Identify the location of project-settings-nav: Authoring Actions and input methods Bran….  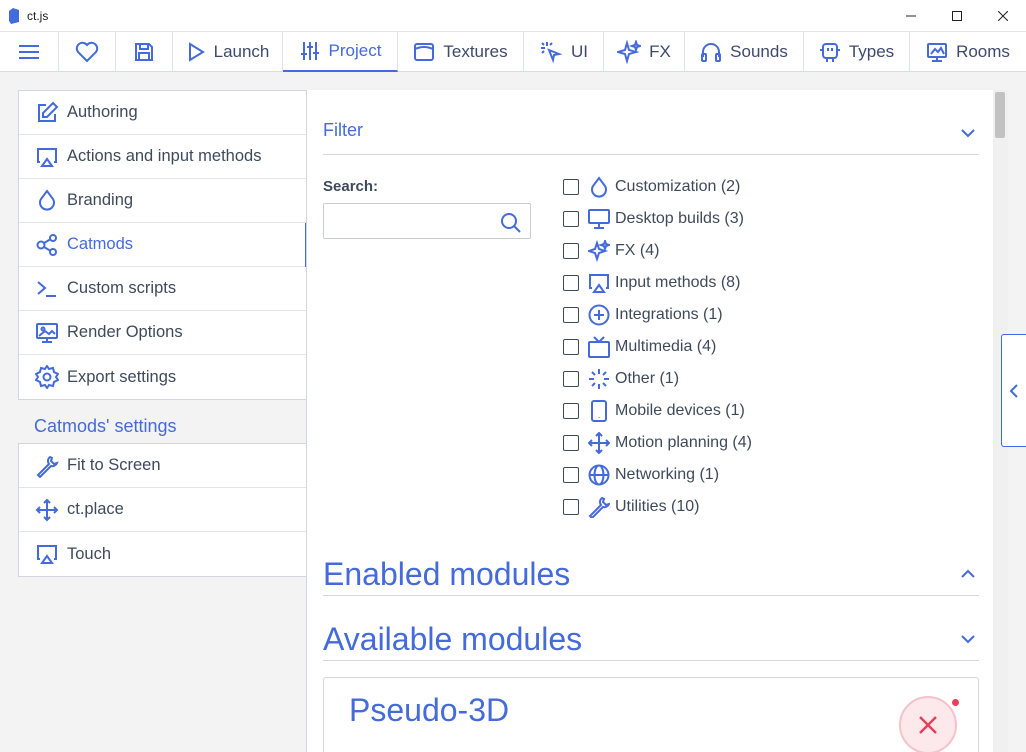
(162, 245).